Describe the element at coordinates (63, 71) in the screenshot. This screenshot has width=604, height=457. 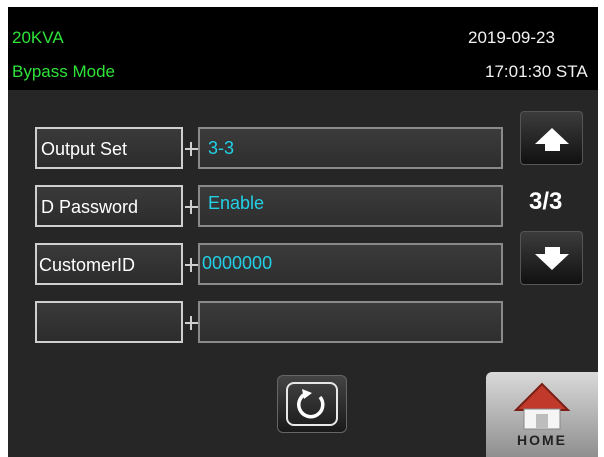
I see `mode-label: Bypass Mode` at that location.